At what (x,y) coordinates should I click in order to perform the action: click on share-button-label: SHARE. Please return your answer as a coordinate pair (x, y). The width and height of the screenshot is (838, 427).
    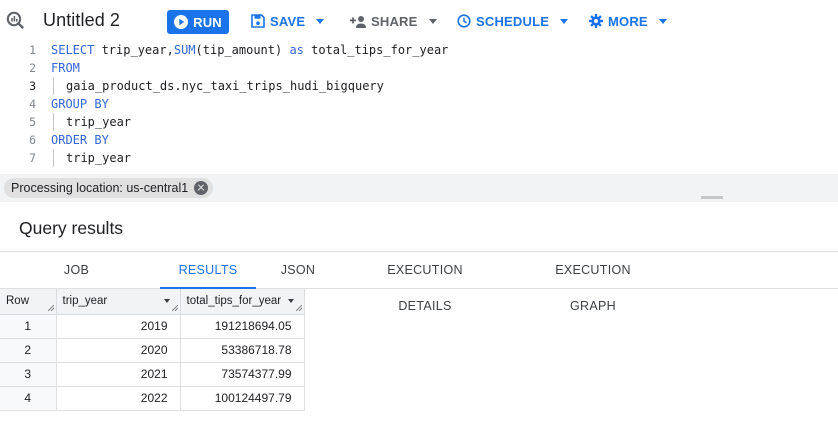
    Looking at the image, I should click on (394, 21).